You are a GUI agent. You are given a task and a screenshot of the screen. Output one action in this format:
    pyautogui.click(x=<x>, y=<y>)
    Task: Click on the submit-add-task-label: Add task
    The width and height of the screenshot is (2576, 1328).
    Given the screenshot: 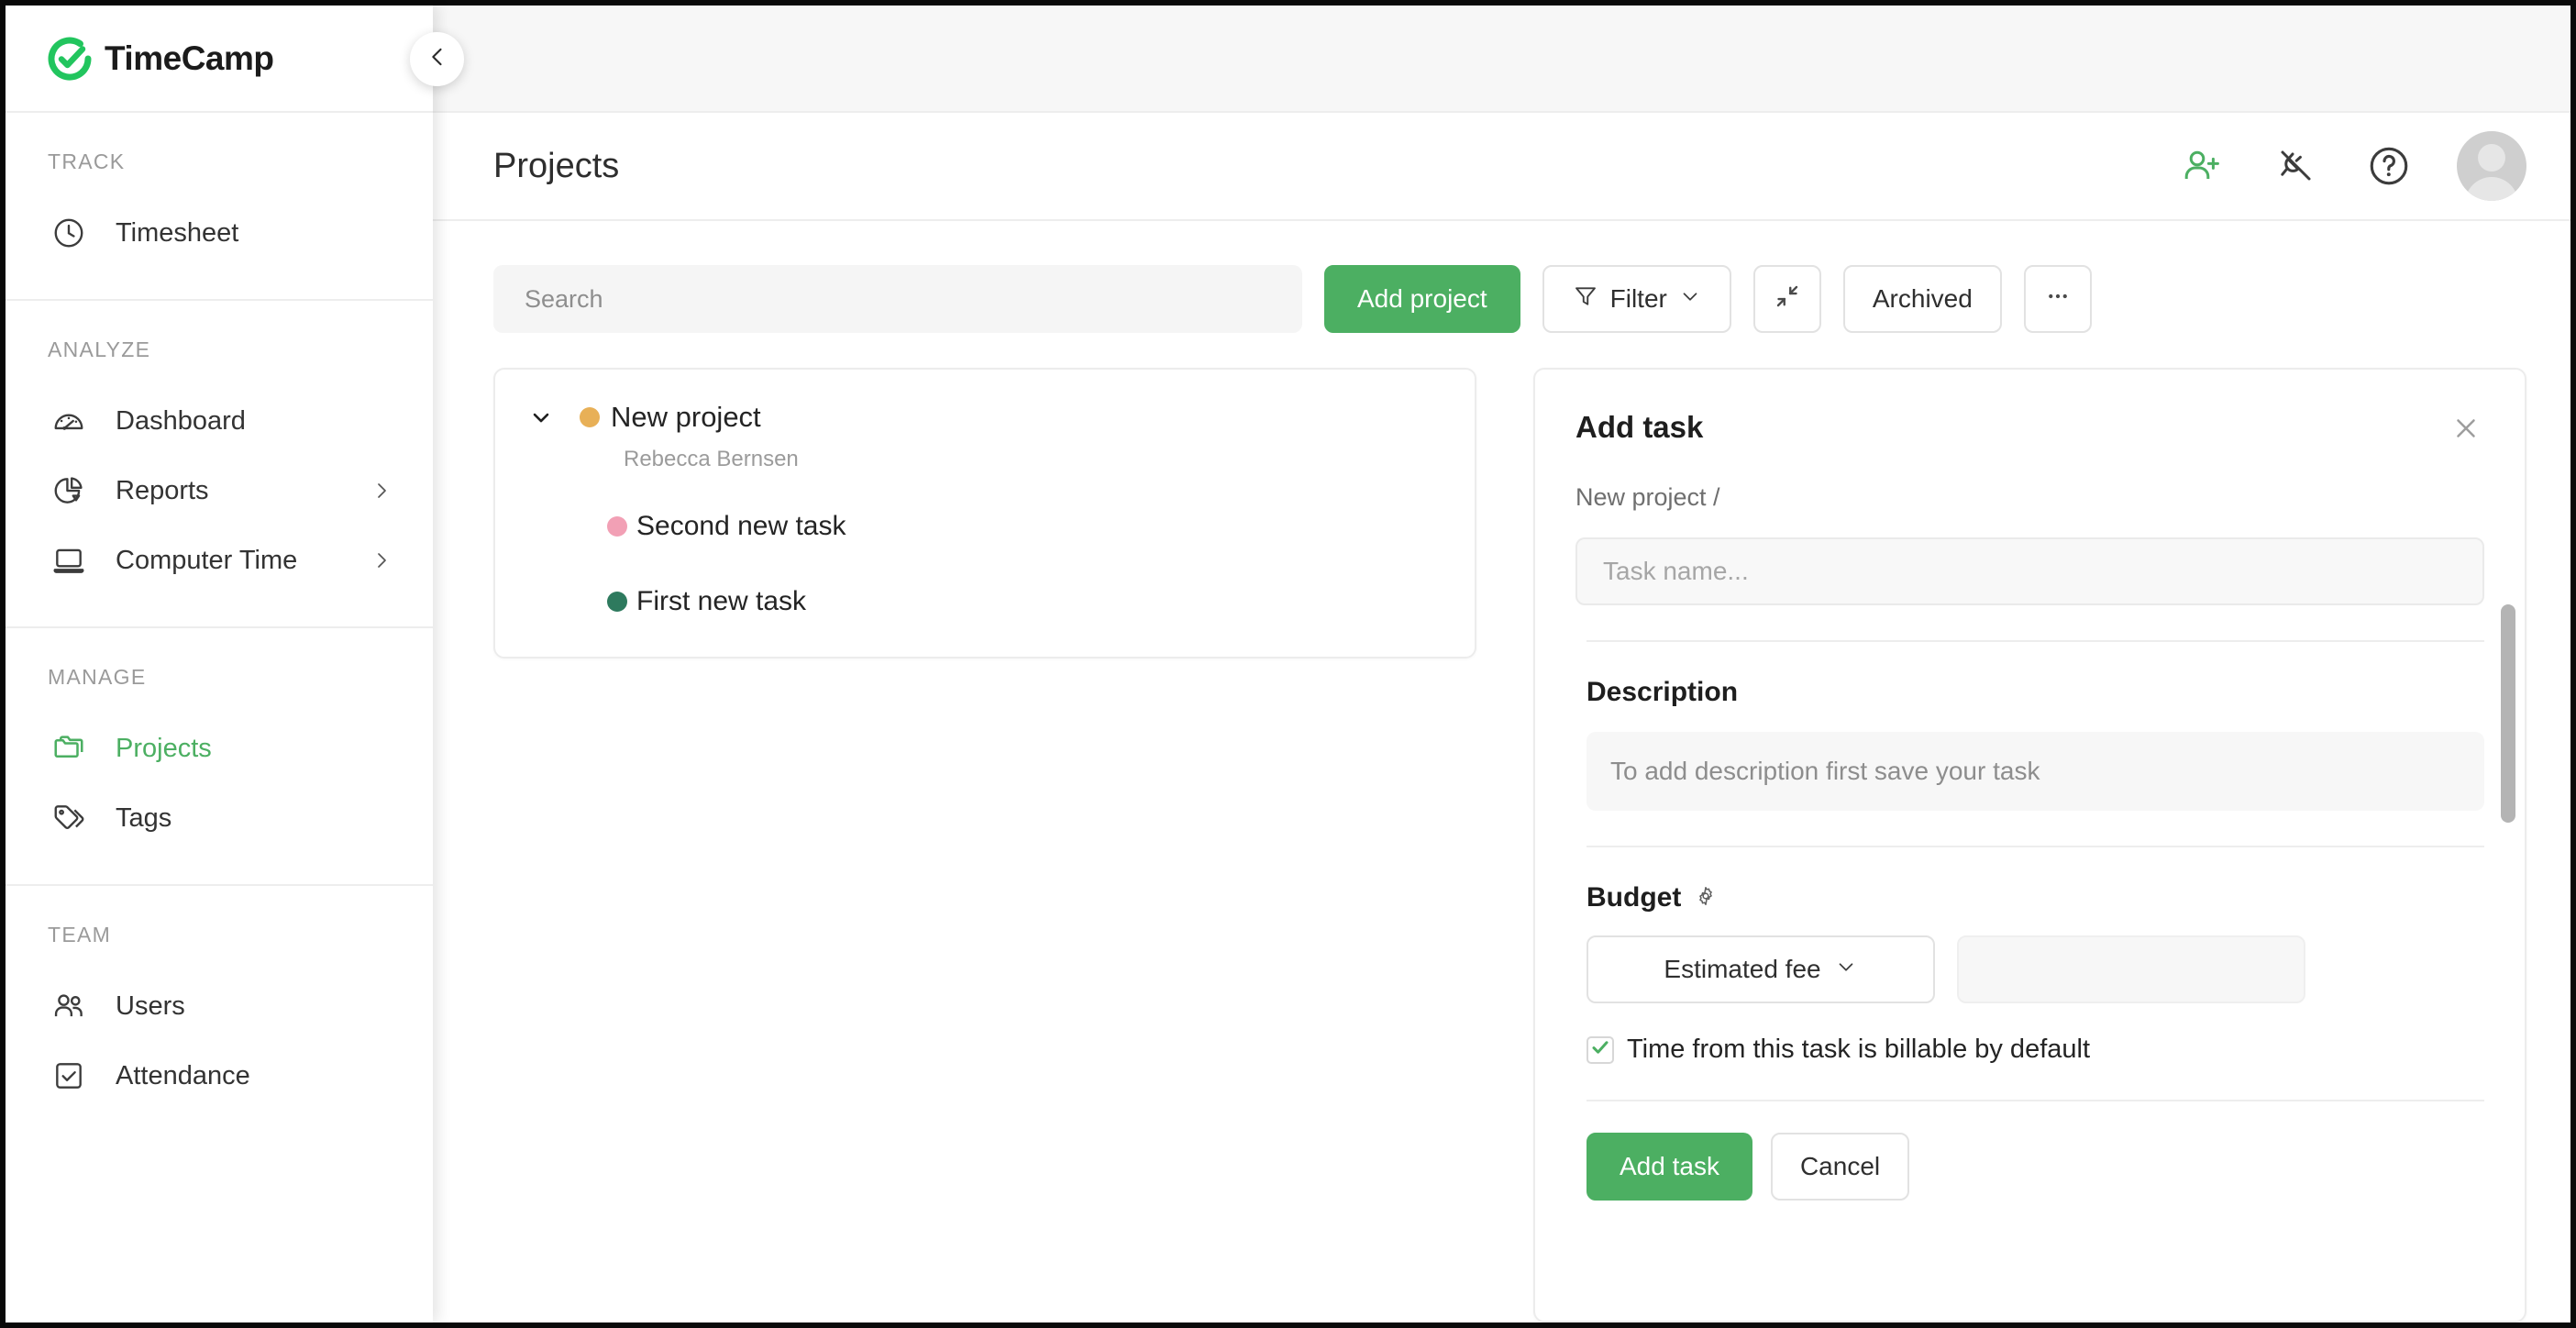 What is the action you would take?
    pyautogui.click(x=1669, y=1166)
    